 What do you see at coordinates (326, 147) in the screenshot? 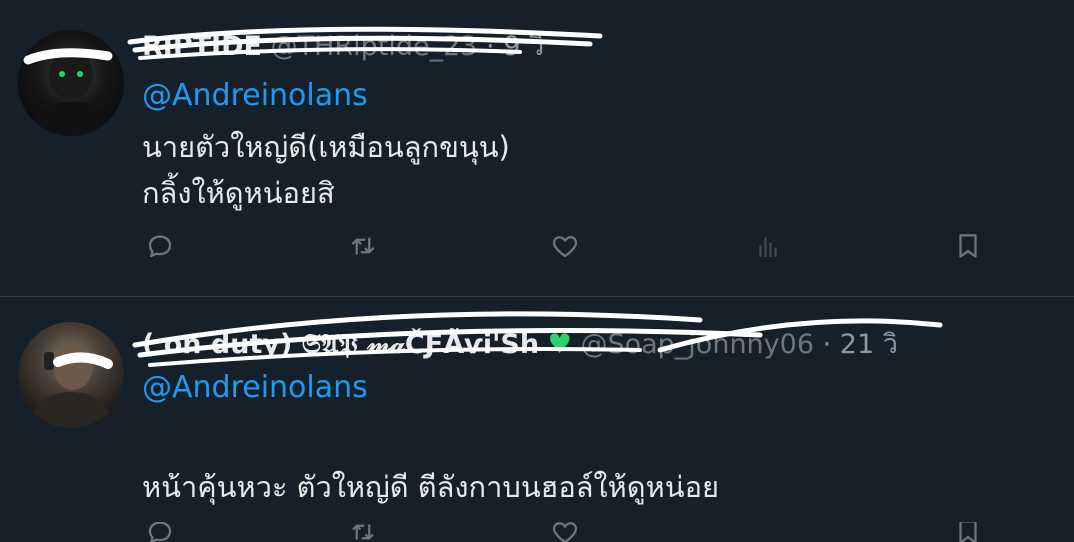
I see `tweet-line: นายตัวใหญ่ดี(เหมือนลูกขนุน)` at bounding box center [326, 147].